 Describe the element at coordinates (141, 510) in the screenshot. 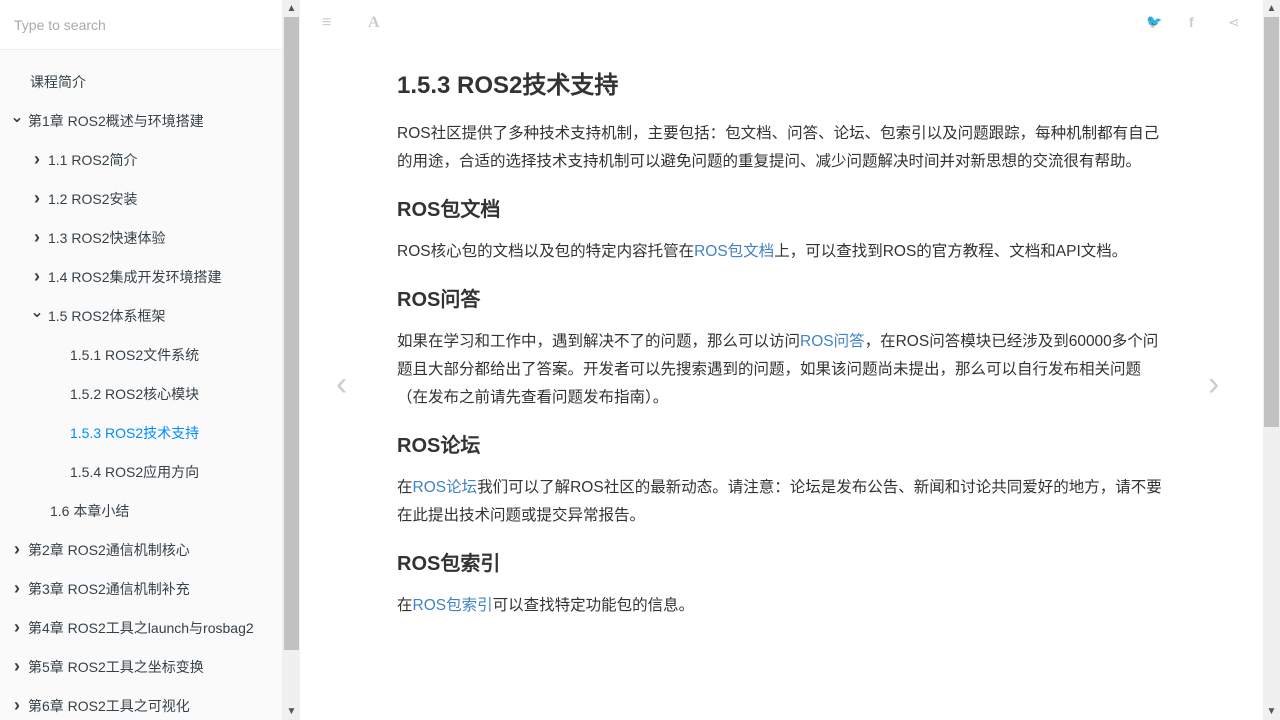

I see `sidebar-item: 1.6 本章小结` at that location.